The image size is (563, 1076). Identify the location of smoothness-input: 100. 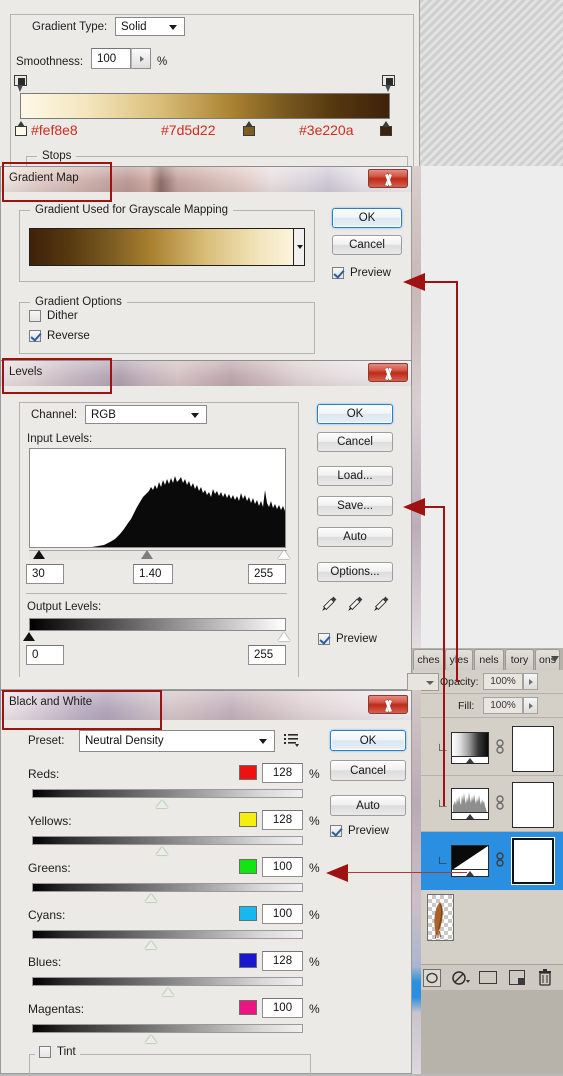
(111, 58).